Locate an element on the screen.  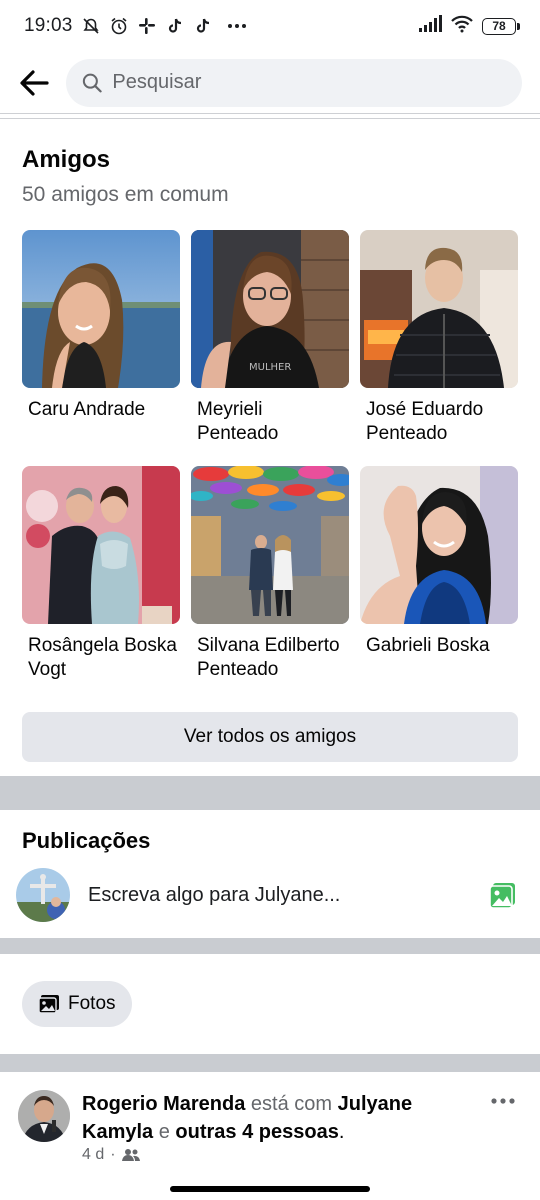
status-time: 19:03 is located at coordinates (48, 25).